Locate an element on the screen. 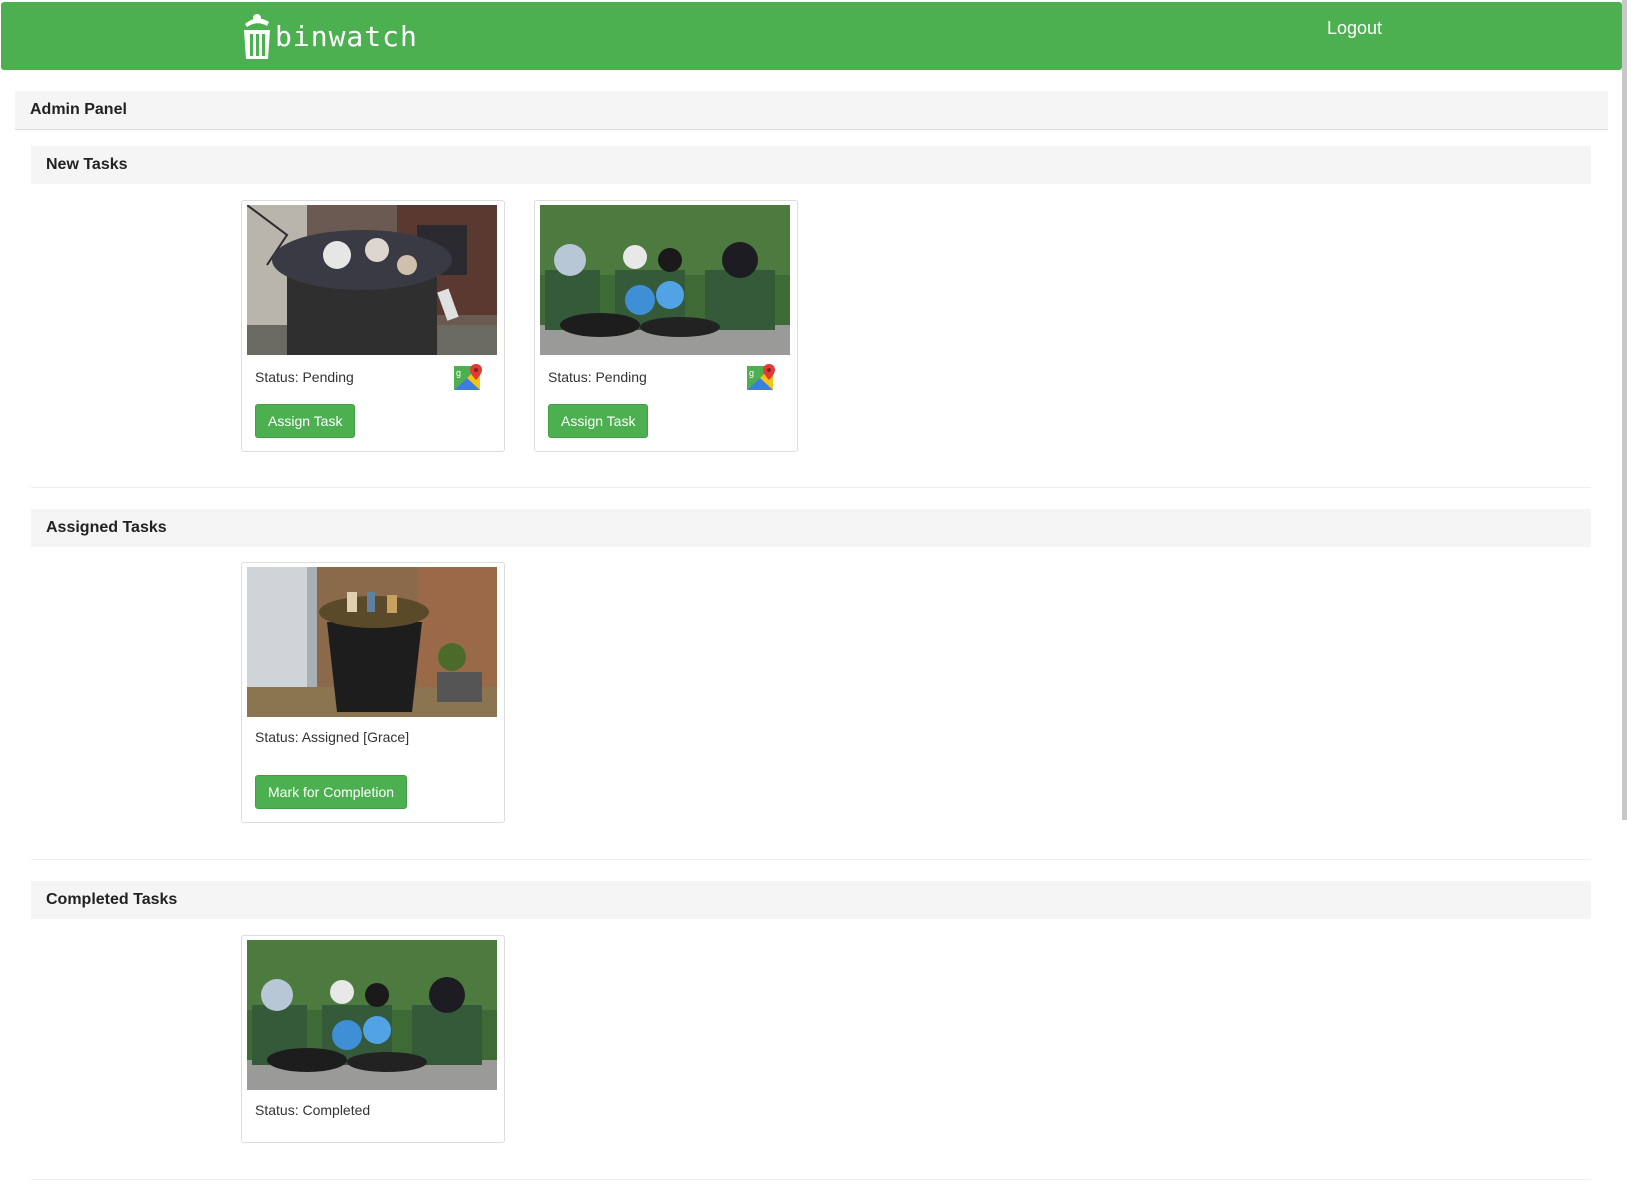 Image resolution: width=1627 pixels, height=1184 pixels. mark-for-completion-button: Mark for Completion is located at coordinates (331, 792).